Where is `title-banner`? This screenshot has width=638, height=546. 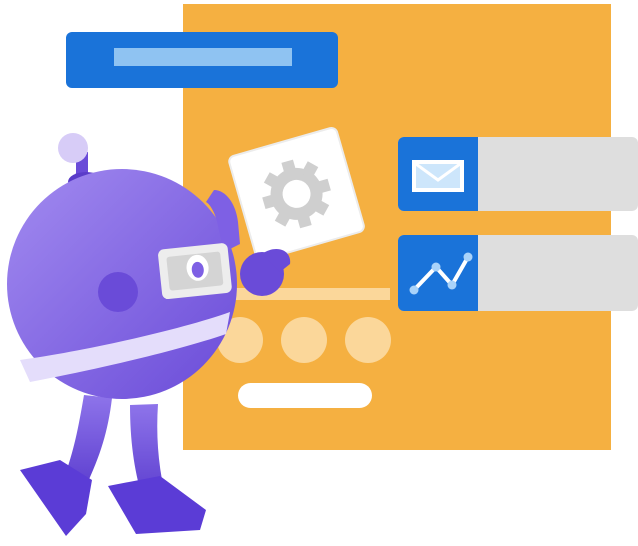 title-banner is located at coordinates (202, 60).